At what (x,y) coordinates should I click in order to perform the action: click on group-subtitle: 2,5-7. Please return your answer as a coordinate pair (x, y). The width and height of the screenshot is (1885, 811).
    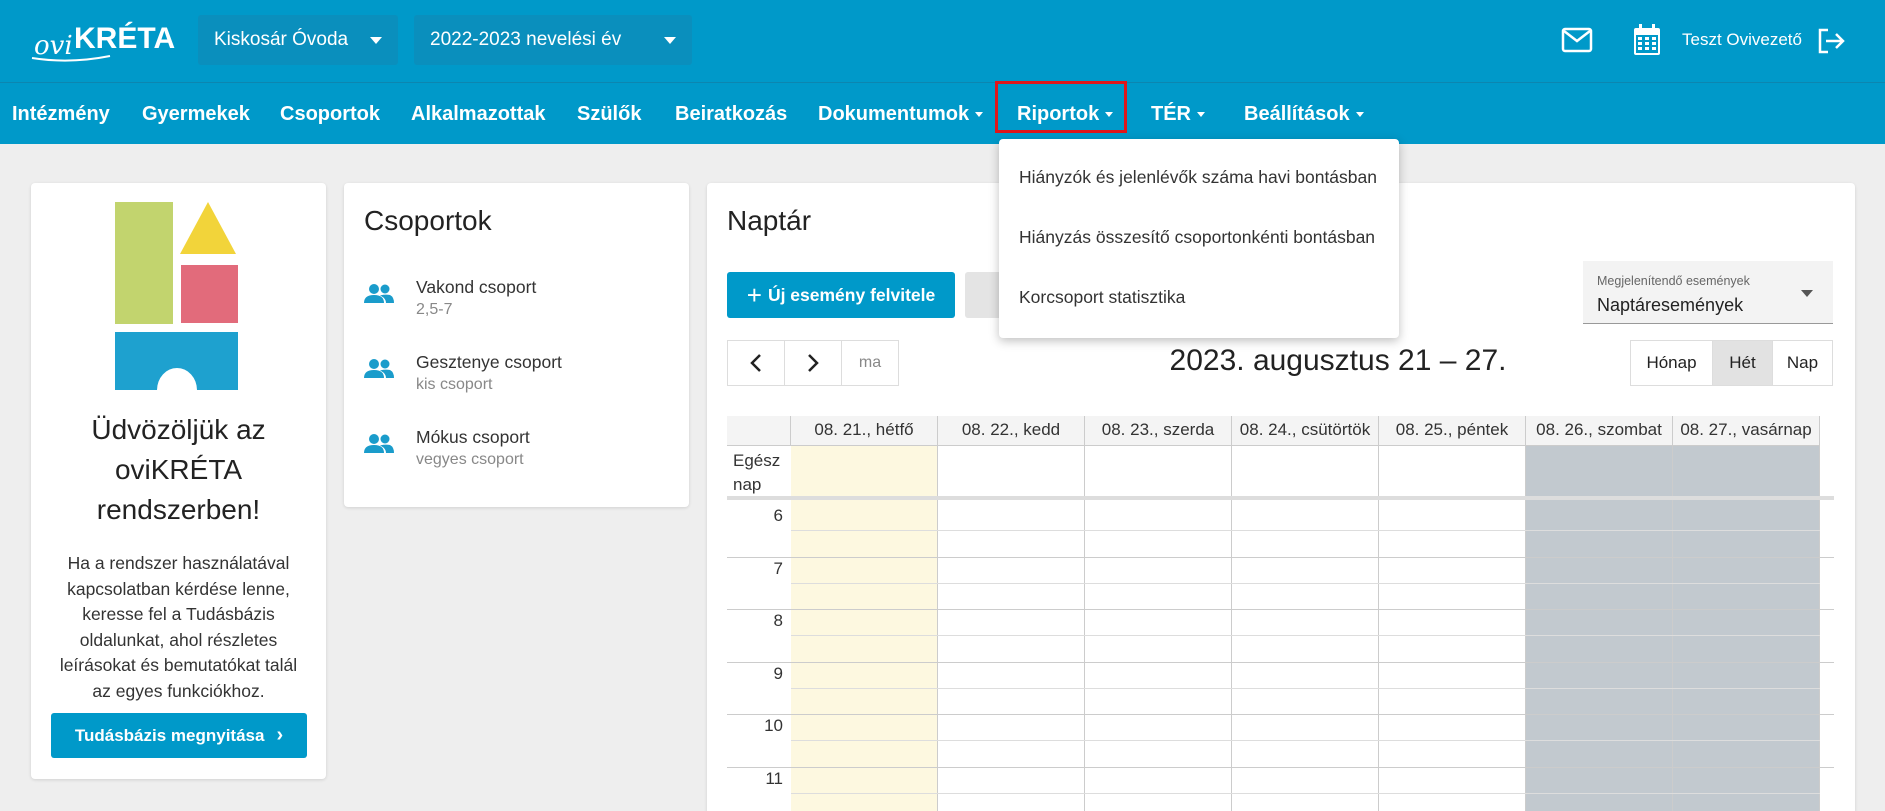
    Looking at the image, I should click on (434, 309).